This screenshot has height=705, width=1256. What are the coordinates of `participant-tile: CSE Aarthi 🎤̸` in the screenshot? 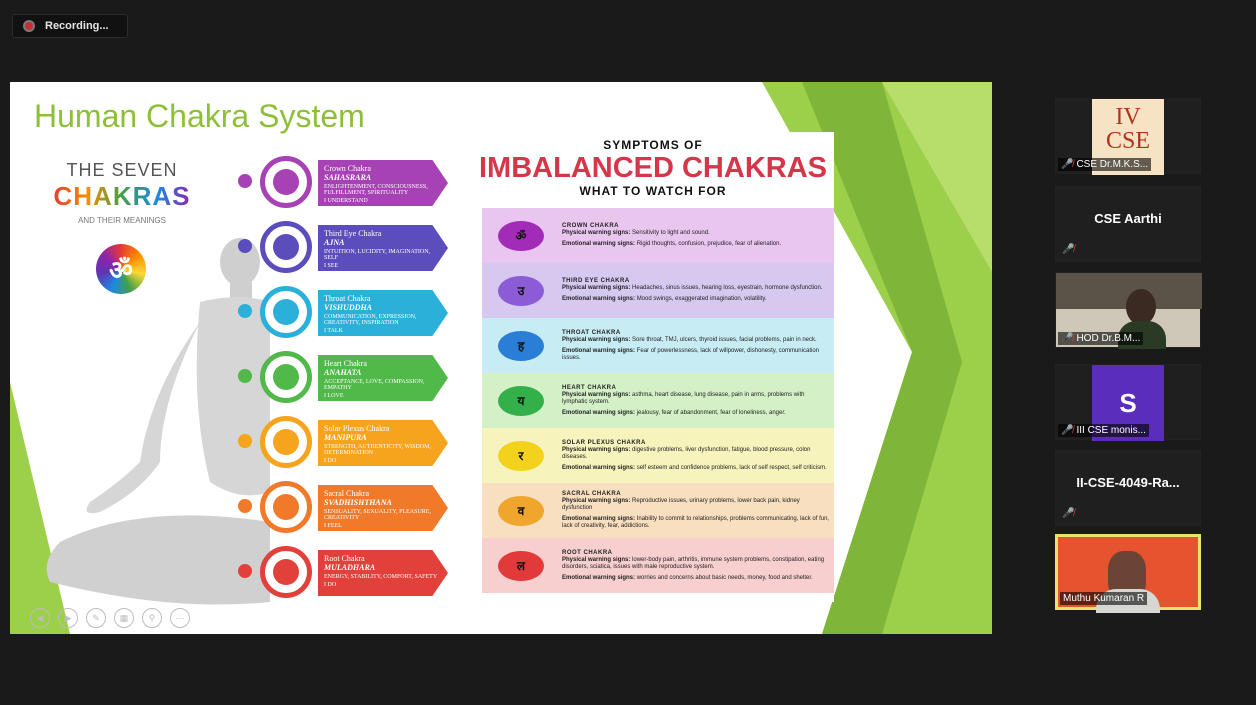 It's located at (1128, 224).